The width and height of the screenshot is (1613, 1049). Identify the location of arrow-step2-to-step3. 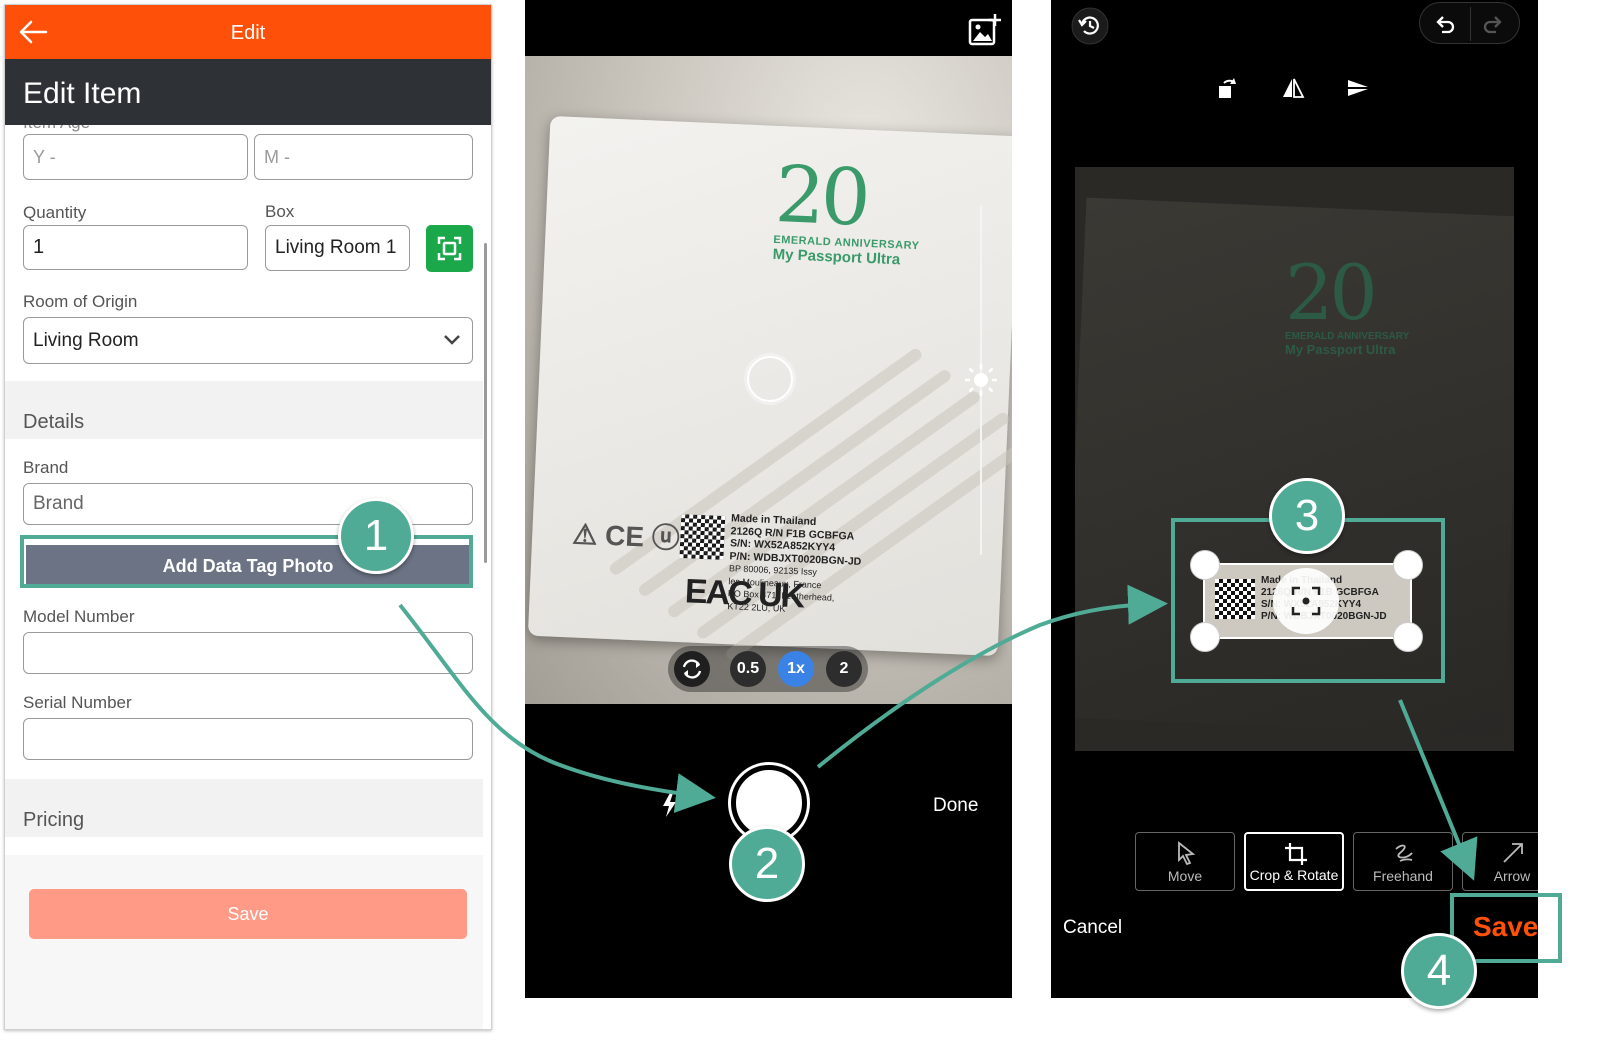
(992, 676).